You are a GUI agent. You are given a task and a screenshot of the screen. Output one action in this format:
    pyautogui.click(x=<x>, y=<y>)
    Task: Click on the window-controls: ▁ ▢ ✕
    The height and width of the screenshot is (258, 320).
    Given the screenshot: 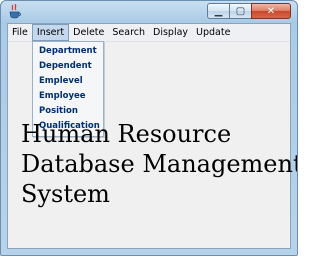 What is the action you would take?
    pyautogui.click(x=249, y=11)
    